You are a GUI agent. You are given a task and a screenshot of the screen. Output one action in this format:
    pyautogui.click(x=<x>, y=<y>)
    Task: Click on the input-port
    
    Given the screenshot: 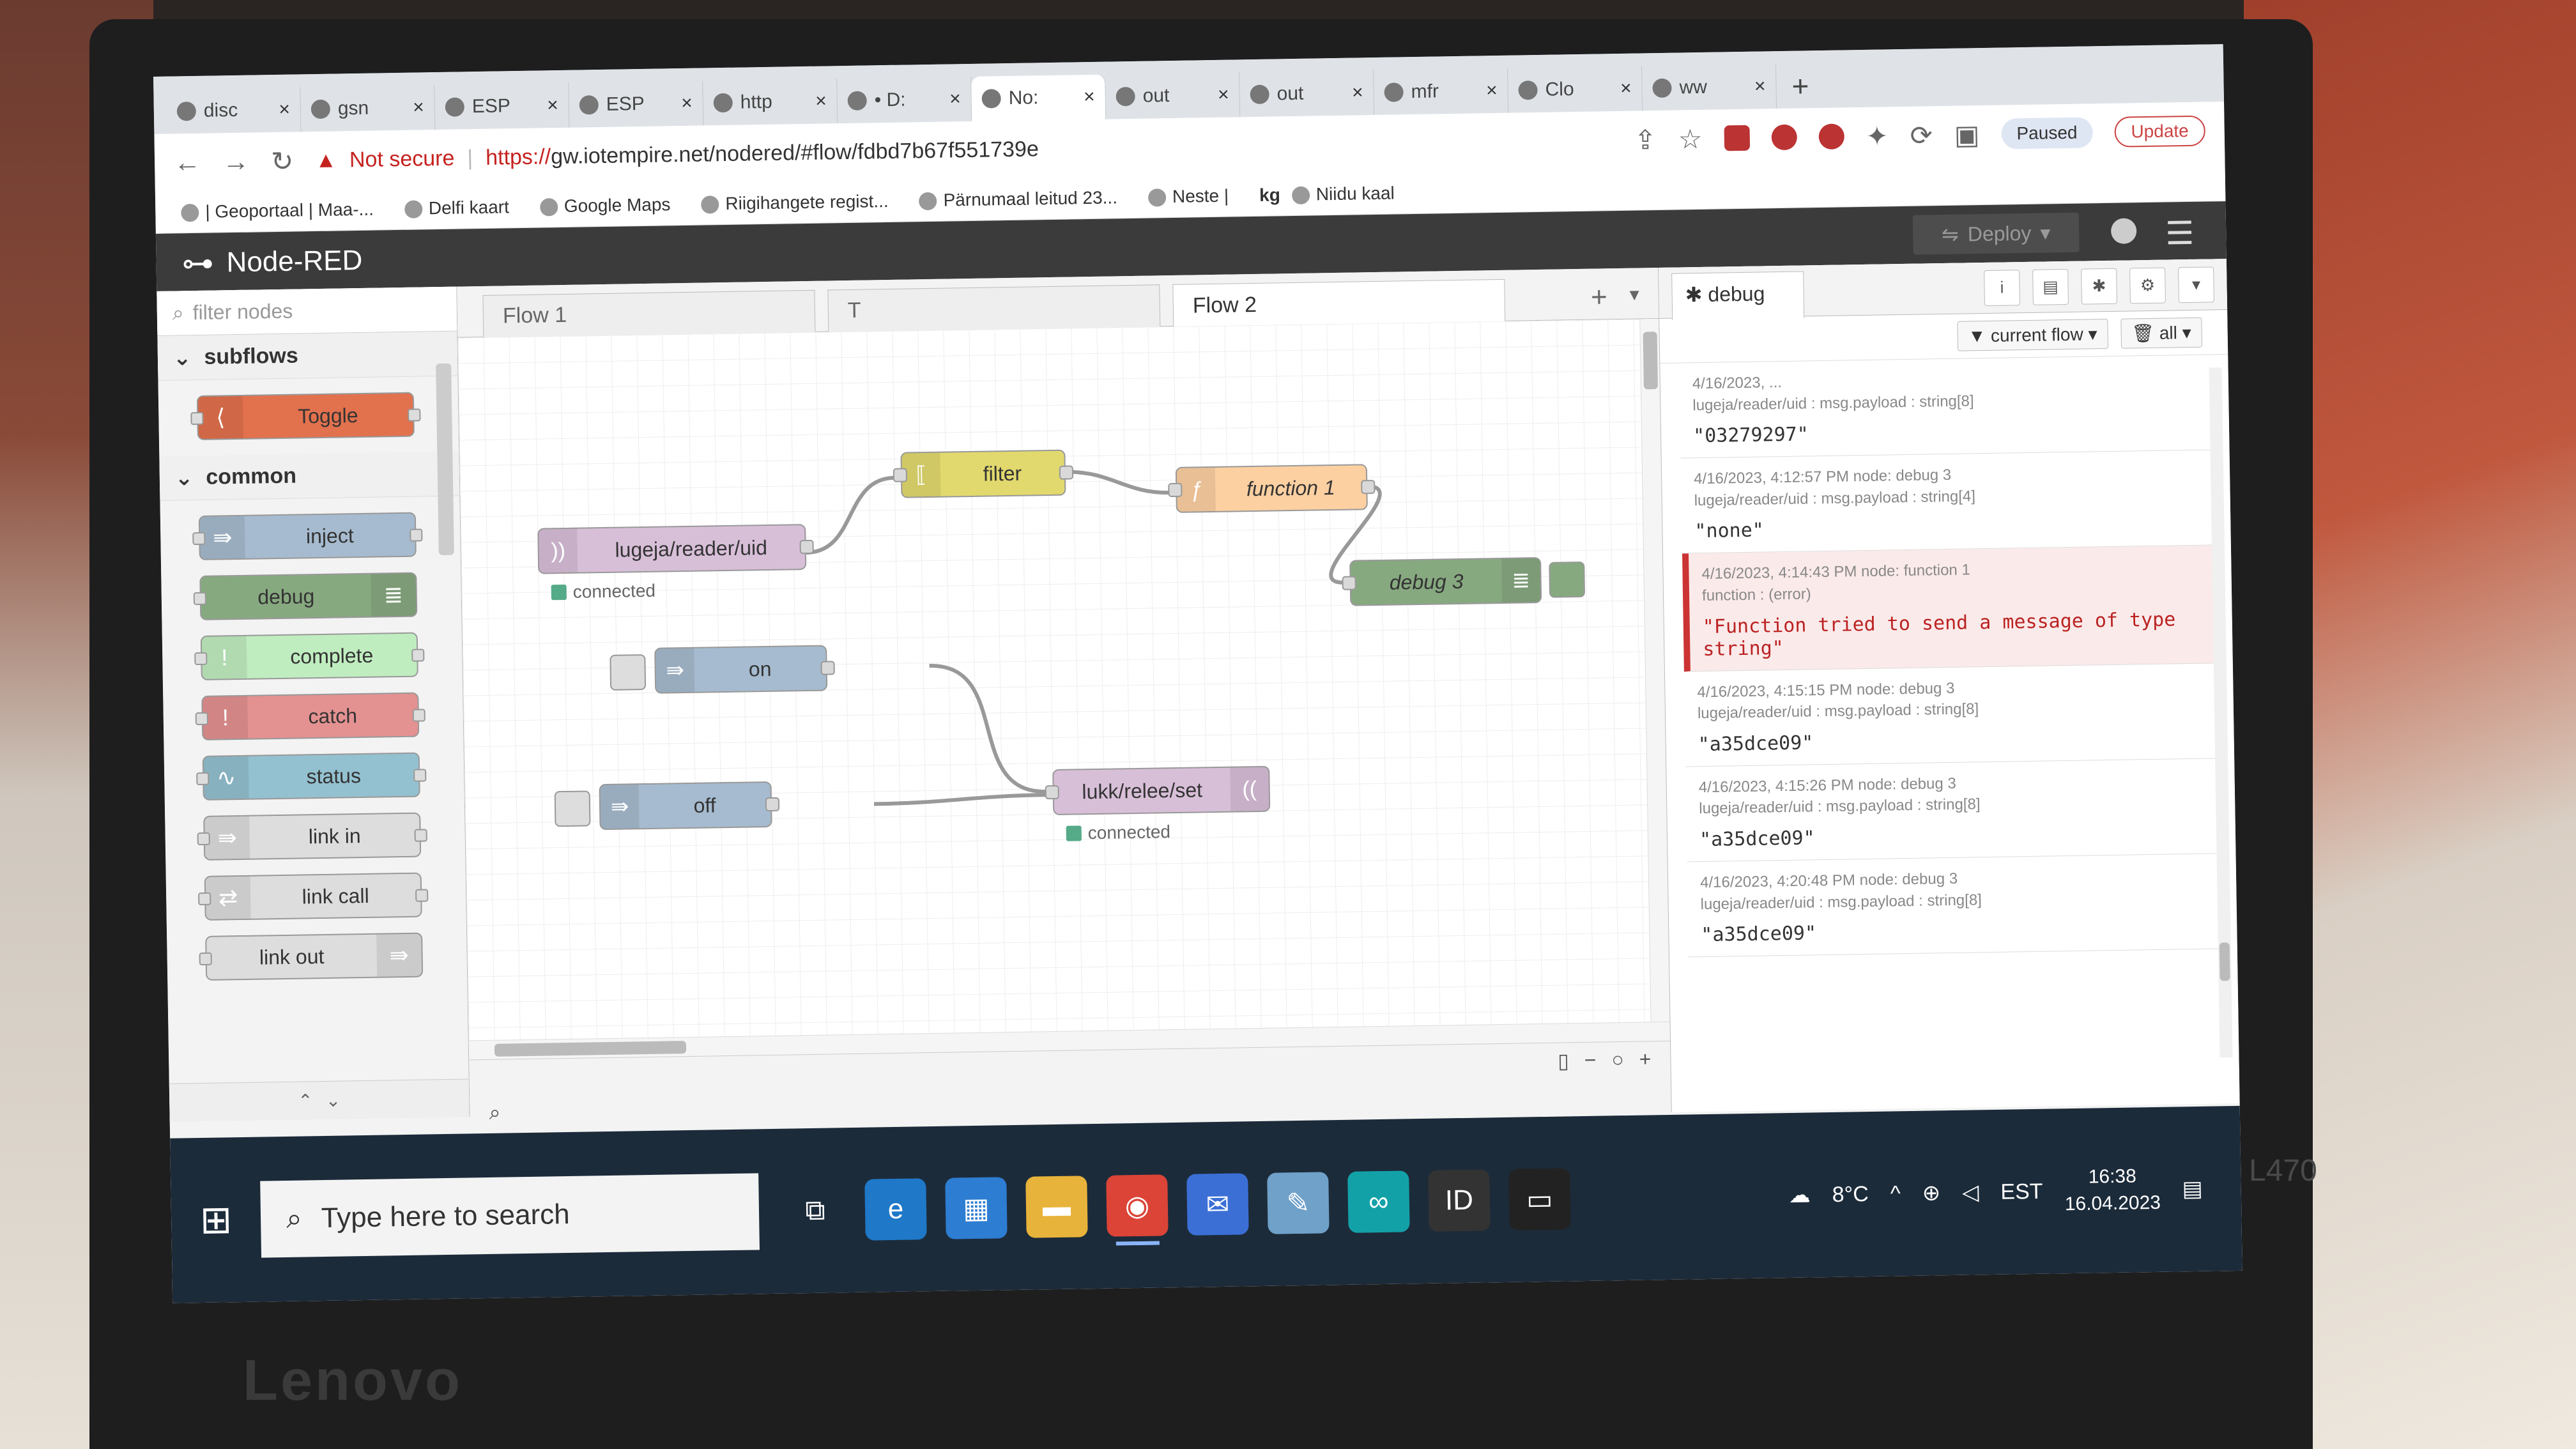 What is the action you would take?
    pyautogui.click(x=1175, y=490)
    